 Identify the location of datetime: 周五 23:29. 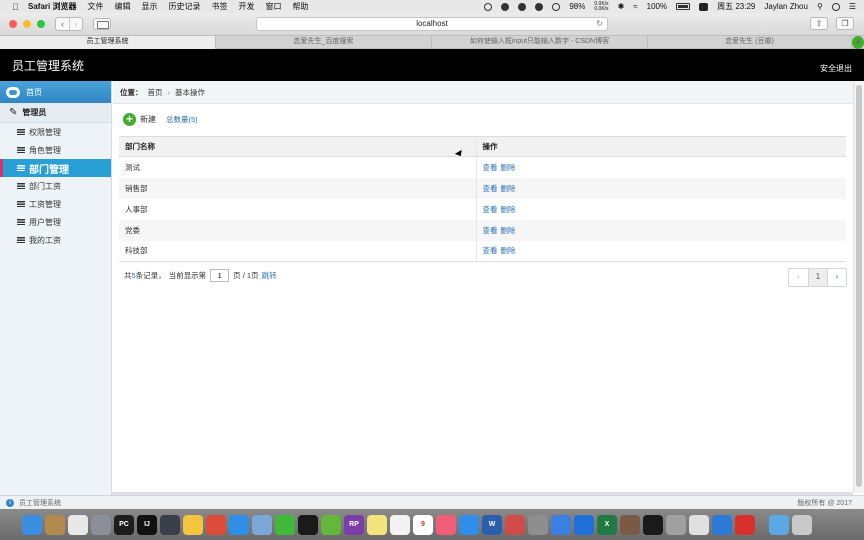
(736, 6).